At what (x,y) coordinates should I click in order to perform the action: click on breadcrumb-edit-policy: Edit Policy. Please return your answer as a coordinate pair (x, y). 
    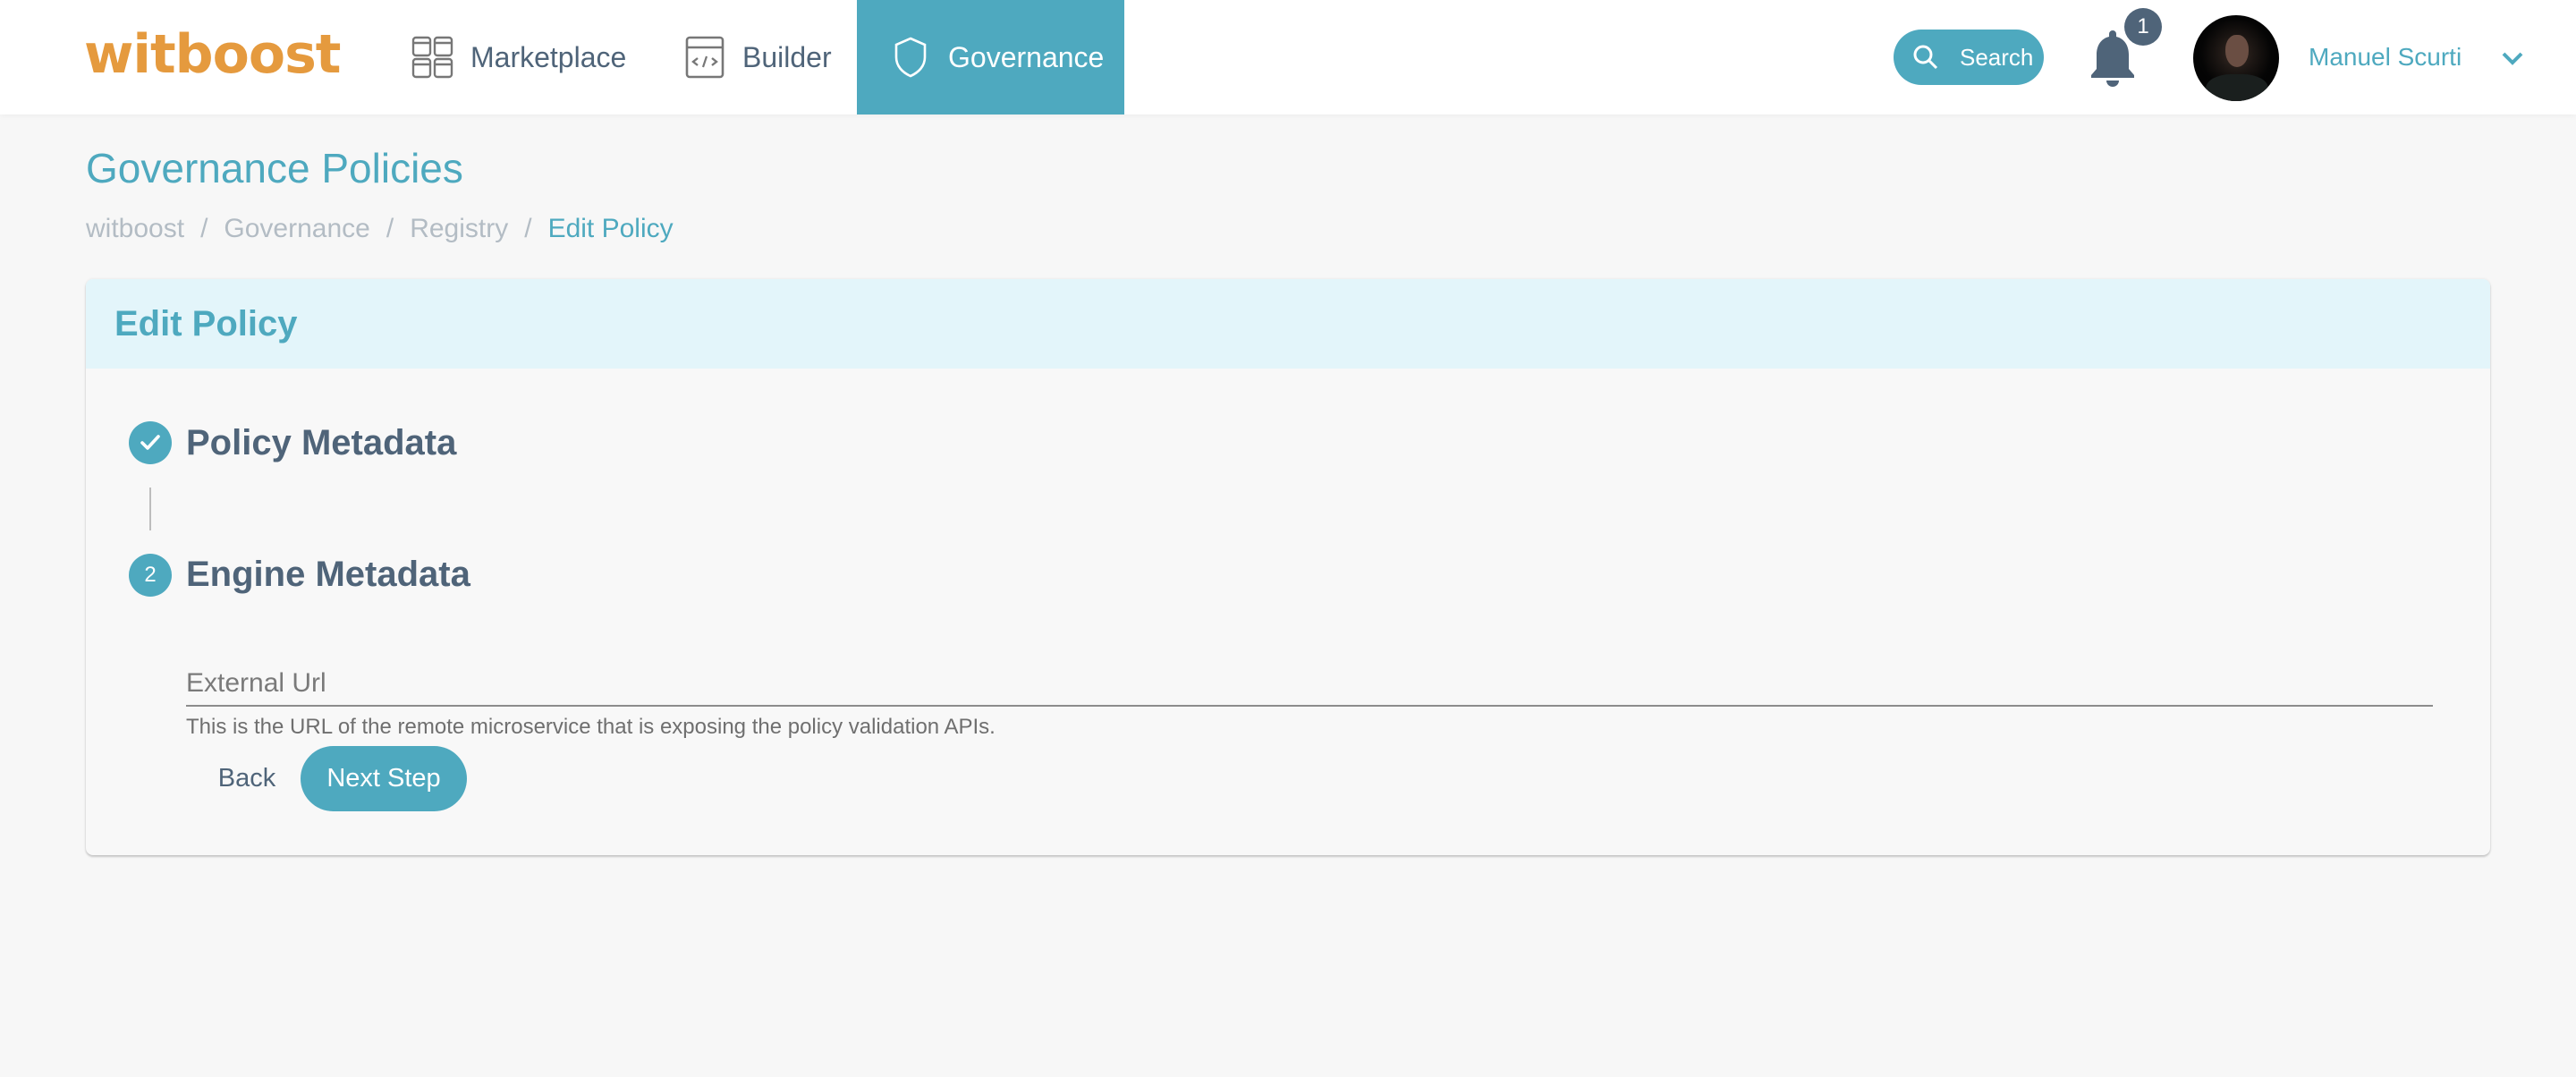
    Looking at the image, I should click on (610, 228).